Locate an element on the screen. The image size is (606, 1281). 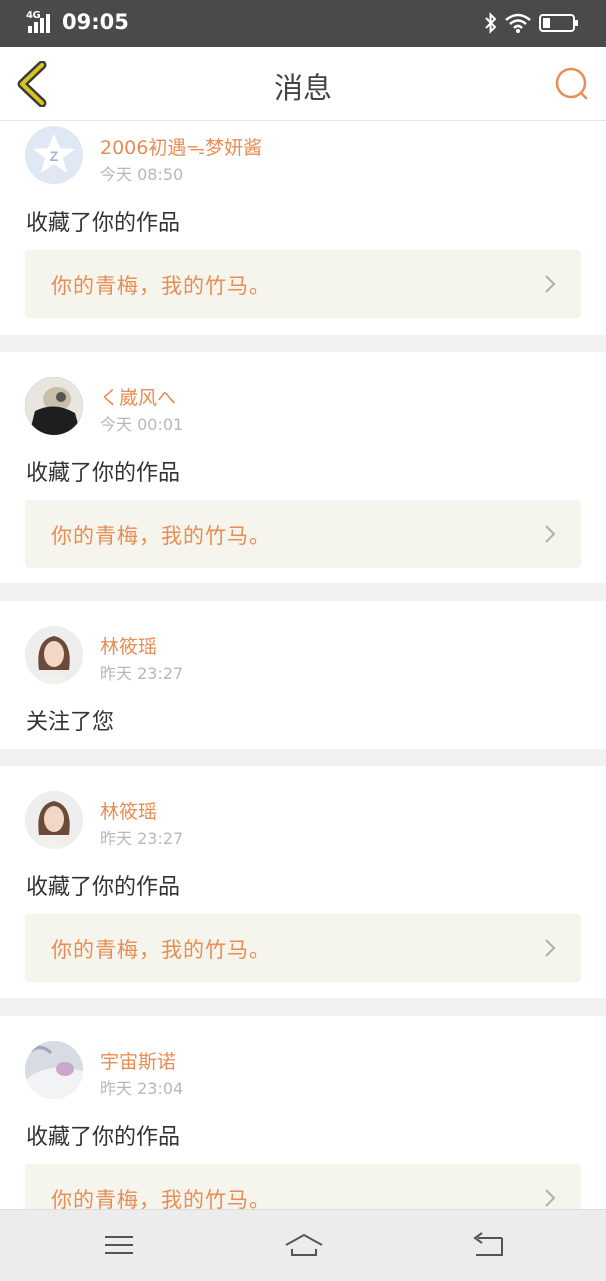
message-time: 昨天 23:04 is located at coordinates (142, 1088).